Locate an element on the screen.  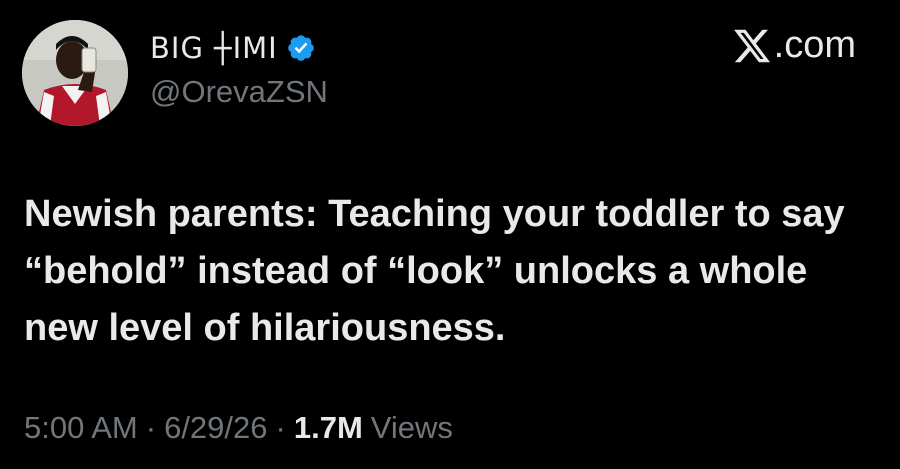
site-domain-text: .com is located at coordinates (814, 45).